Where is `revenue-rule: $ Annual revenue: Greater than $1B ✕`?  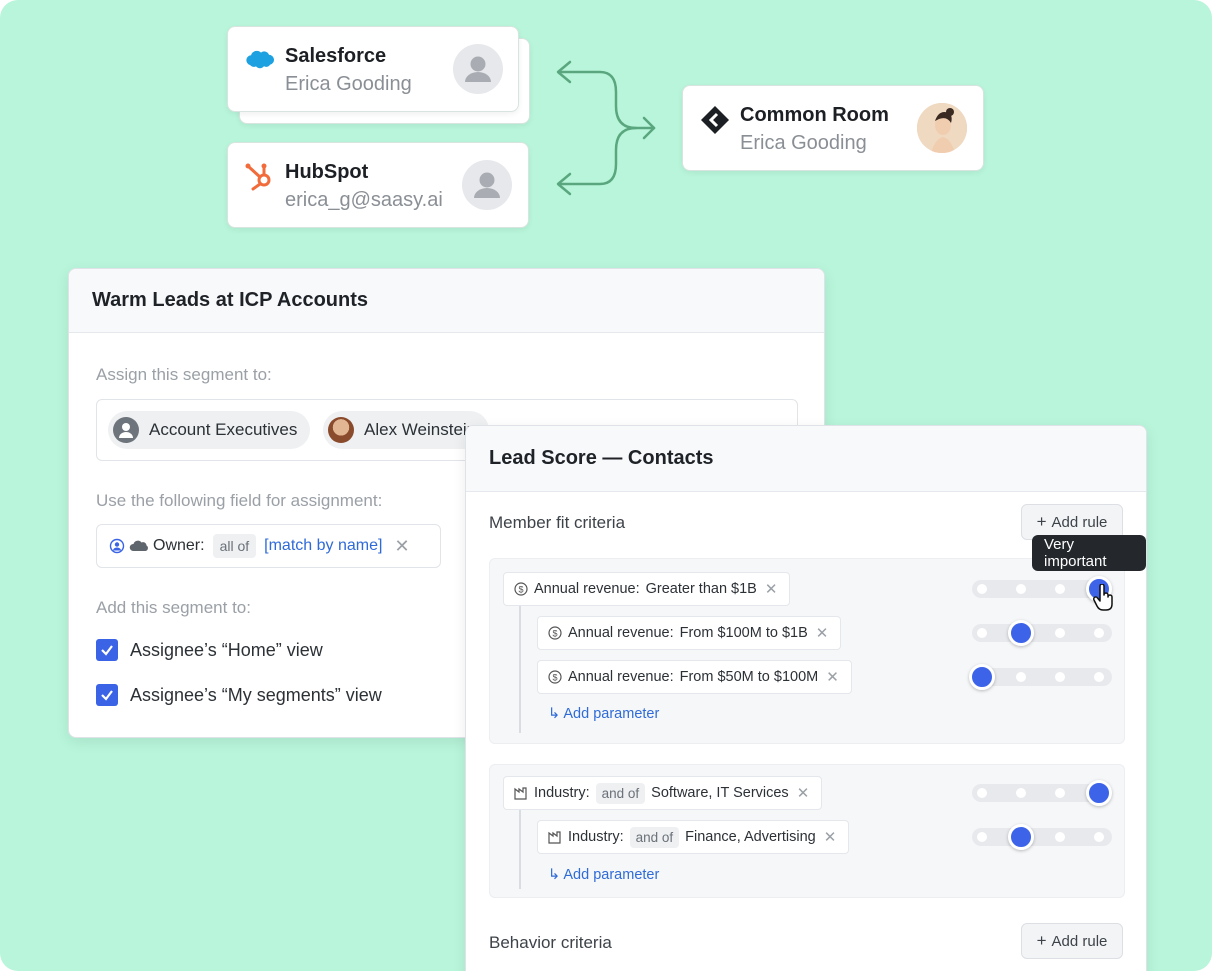
revenue-rule: $ Annual revenue: Greater than $1B ✕ is located at coordinates (647, 589).